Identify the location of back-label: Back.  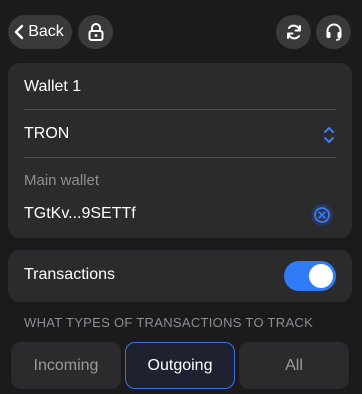
(46, 31).